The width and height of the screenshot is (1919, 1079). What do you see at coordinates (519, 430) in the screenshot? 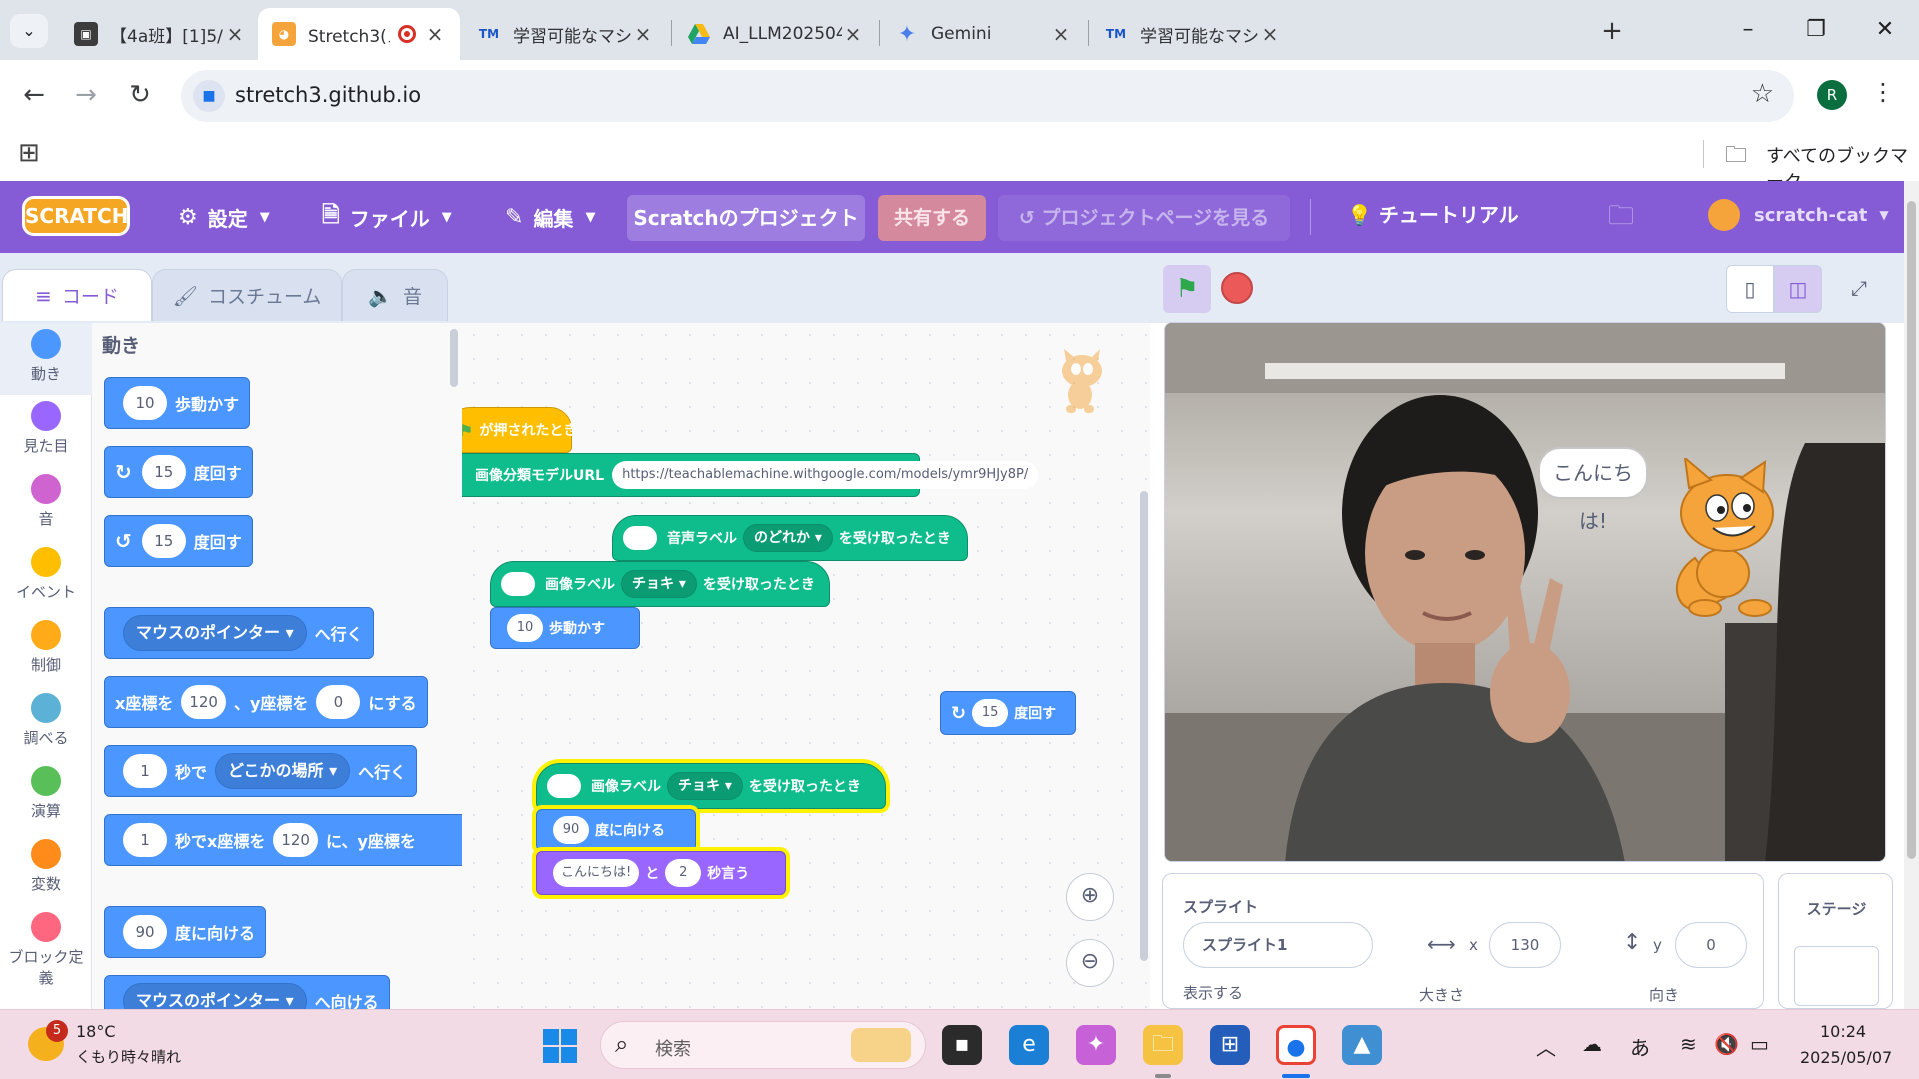
I see `when-flag-clicked-block: ⚑ が押されたとき` at bounding box center [519, 430].